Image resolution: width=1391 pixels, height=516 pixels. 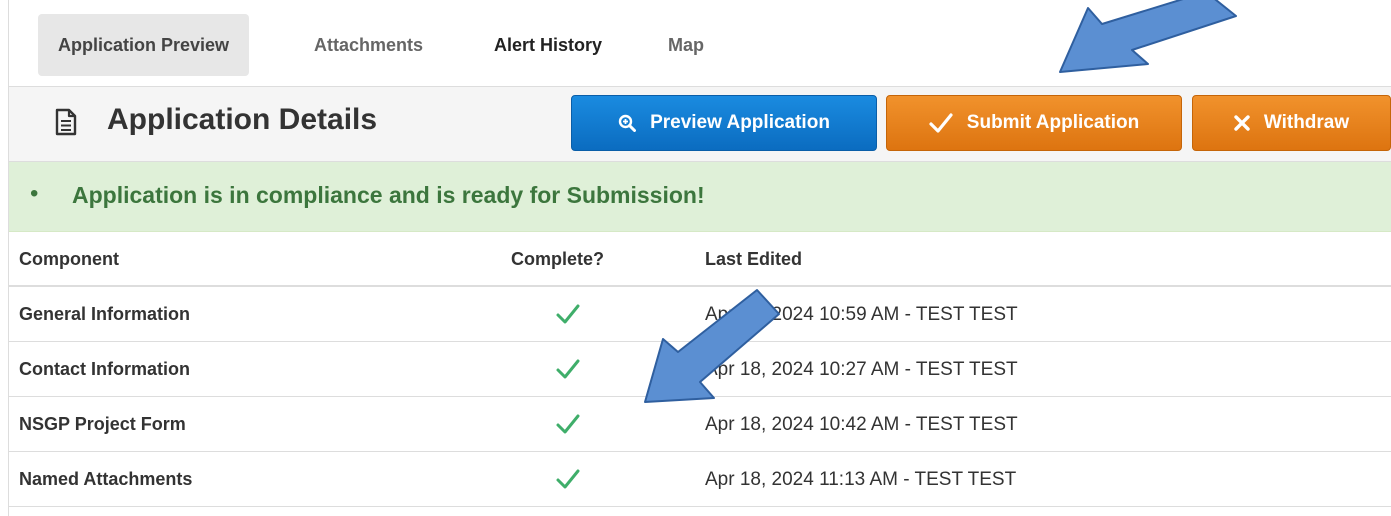 I want to click on last-edited: Apr 18, 2024 11:13 AM - TEST TEST, so click(x=861, y=479).